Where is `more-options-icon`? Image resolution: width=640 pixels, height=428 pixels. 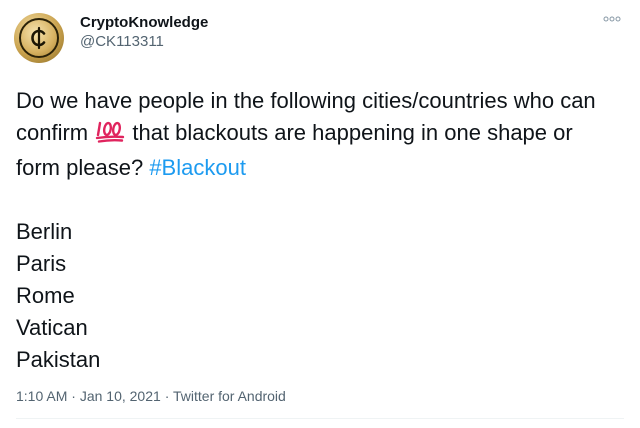
more-options-icon is located at coordinates (612, 19).